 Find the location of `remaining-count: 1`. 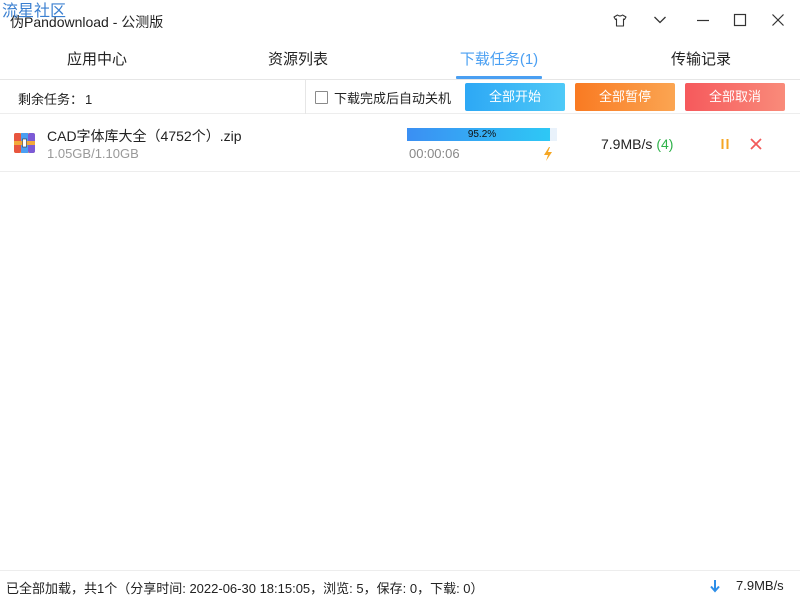

remaining-count: 1 is located at coordinates (89, 99).